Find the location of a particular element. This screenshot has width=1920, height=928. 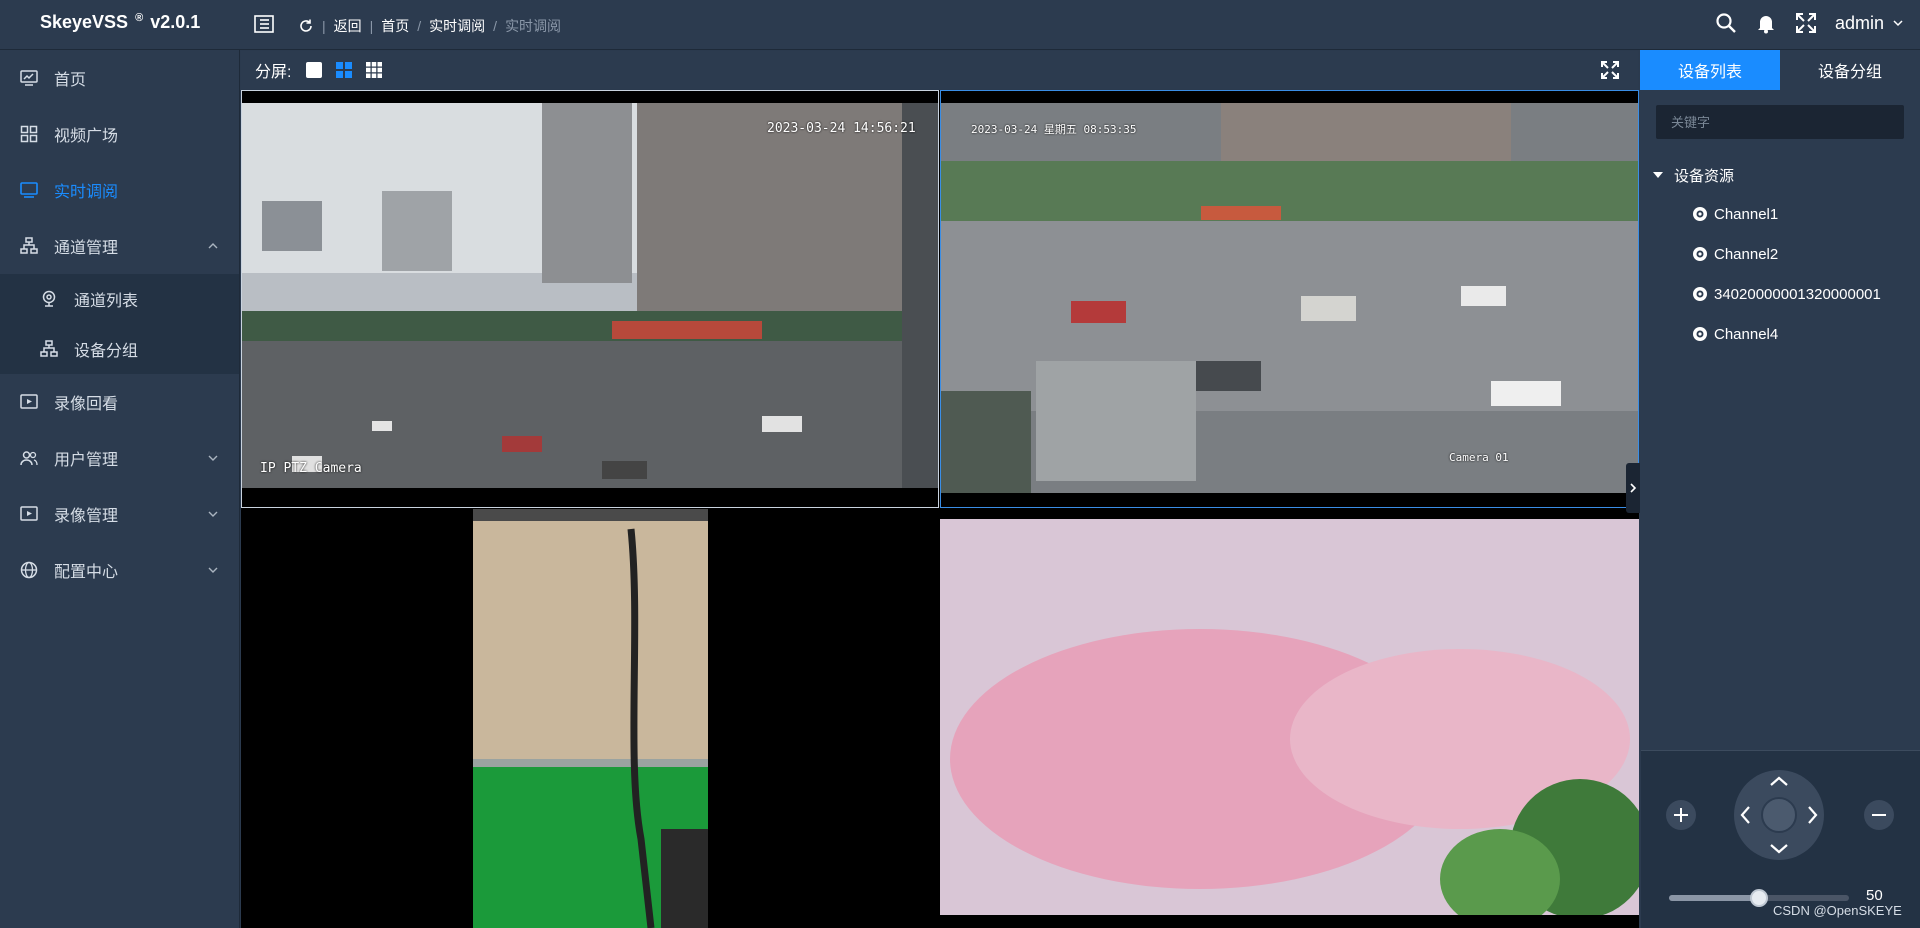

sidebar-item-user-management: 用户管理 is located at coordinates (119, 458).